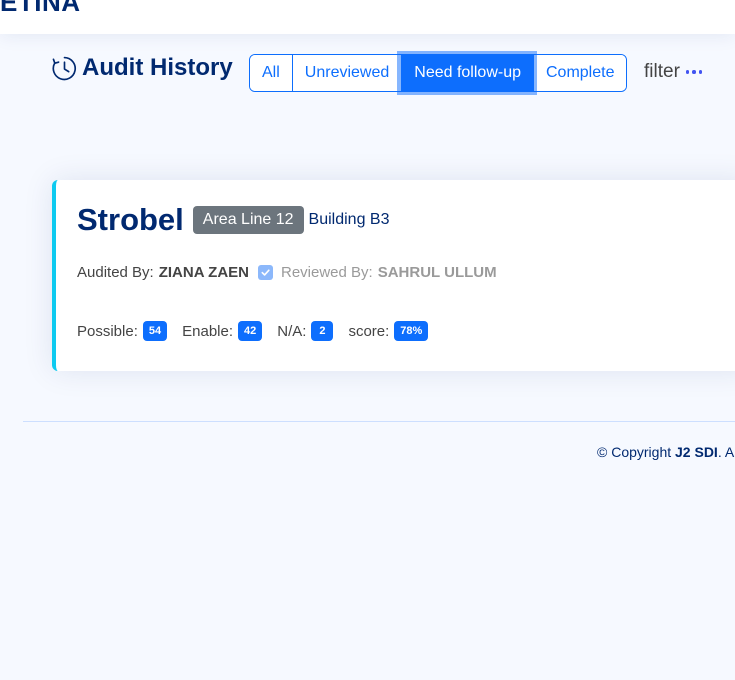  I want to click on stat-badge: 54, so click(155, 331).